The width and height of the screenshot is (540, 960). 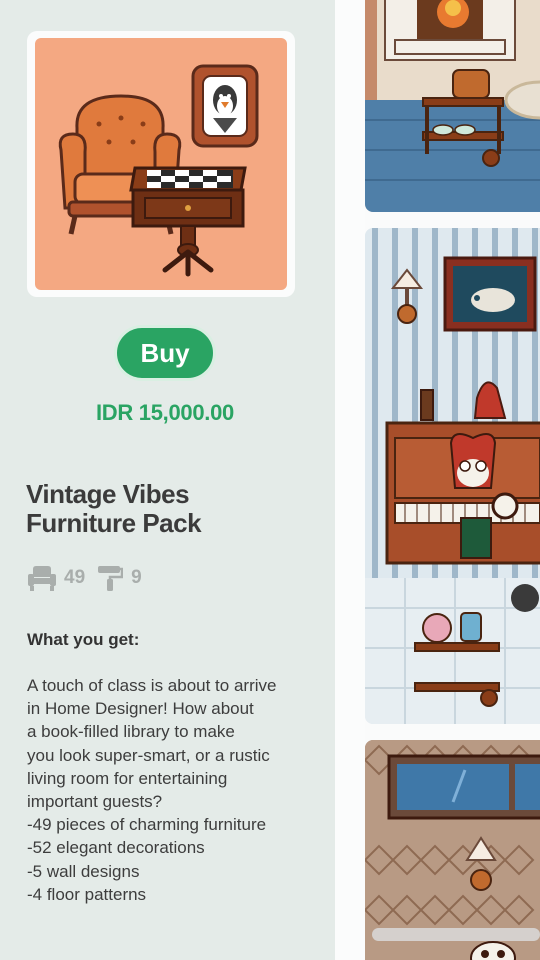 What do you see at coordinates (148, 755) in the screenshot?
I see `description-line: you look super-smart, or a rustic` at bounding box center [148, 755].